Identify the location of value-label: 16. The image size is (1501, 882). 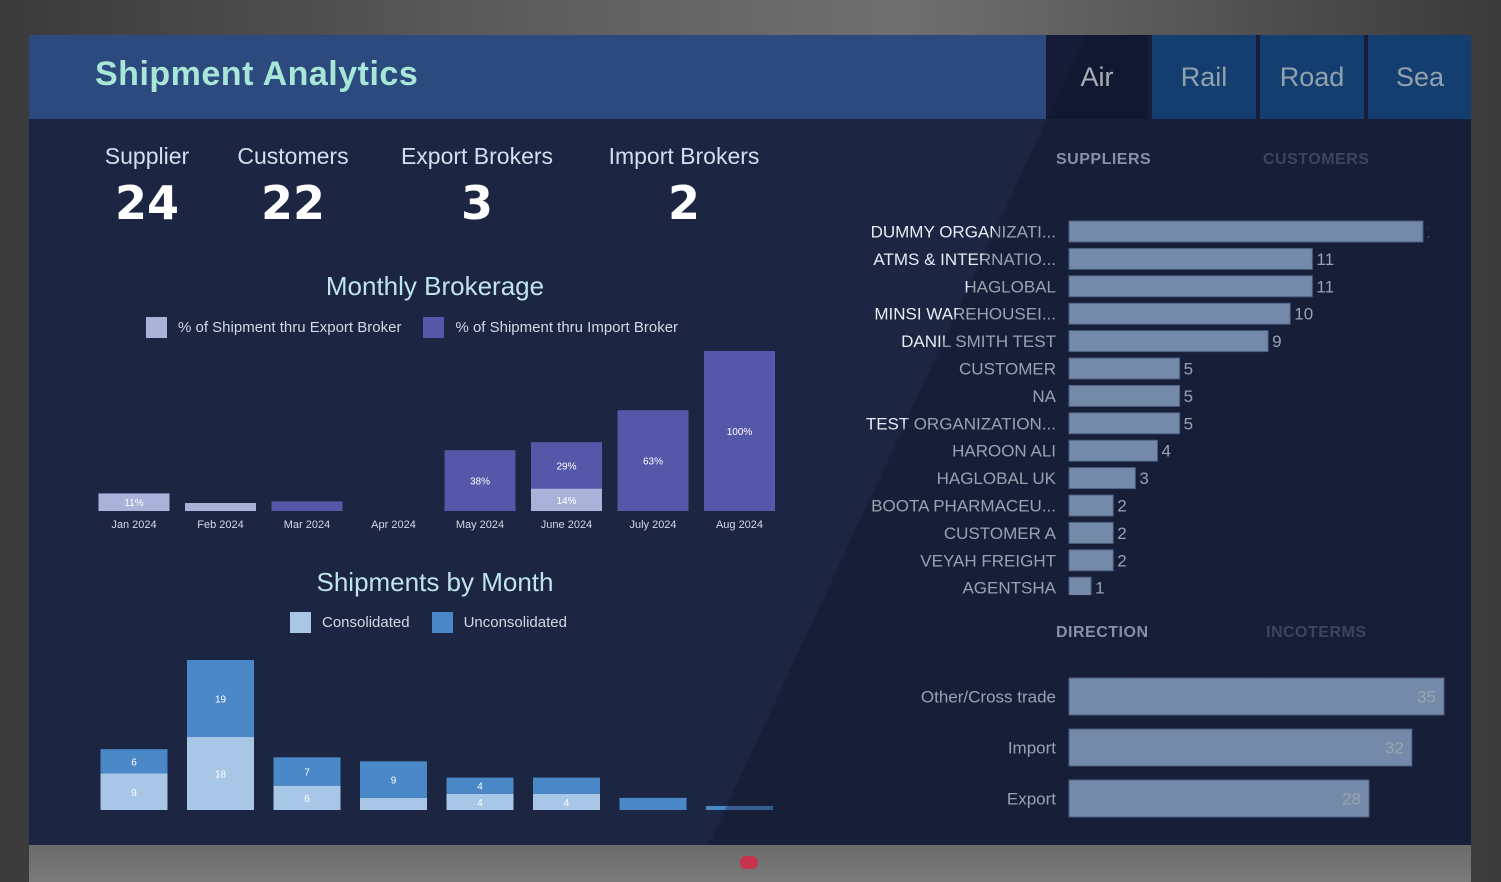
(1428, 232).